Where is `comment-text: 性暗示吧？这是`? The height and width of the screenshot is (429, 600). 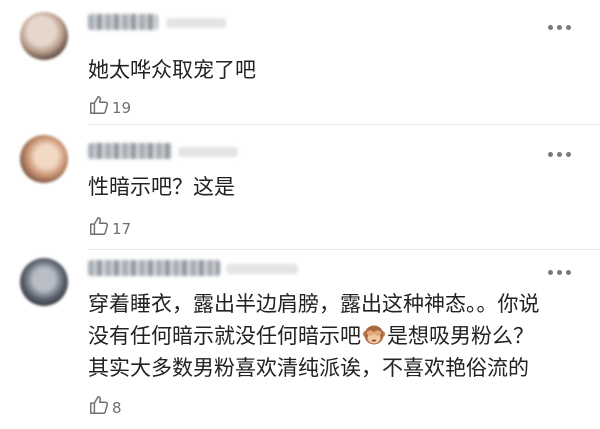 comment-text: 性暗示吧？这是 is located at coordinates (161, 187).